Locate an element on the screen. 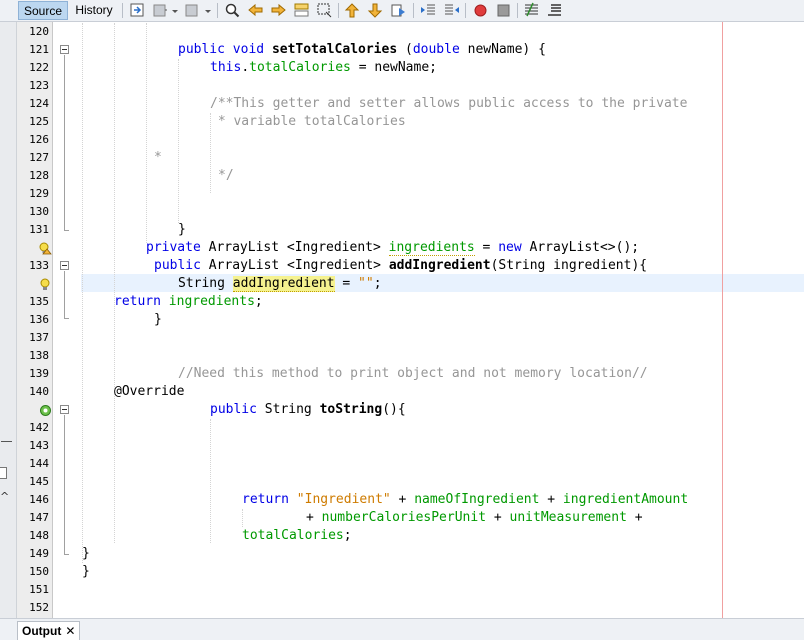 This screenshot has height=640, width=804. code-line: this.totalCalories = newName; is located at coordinates (323, 68).